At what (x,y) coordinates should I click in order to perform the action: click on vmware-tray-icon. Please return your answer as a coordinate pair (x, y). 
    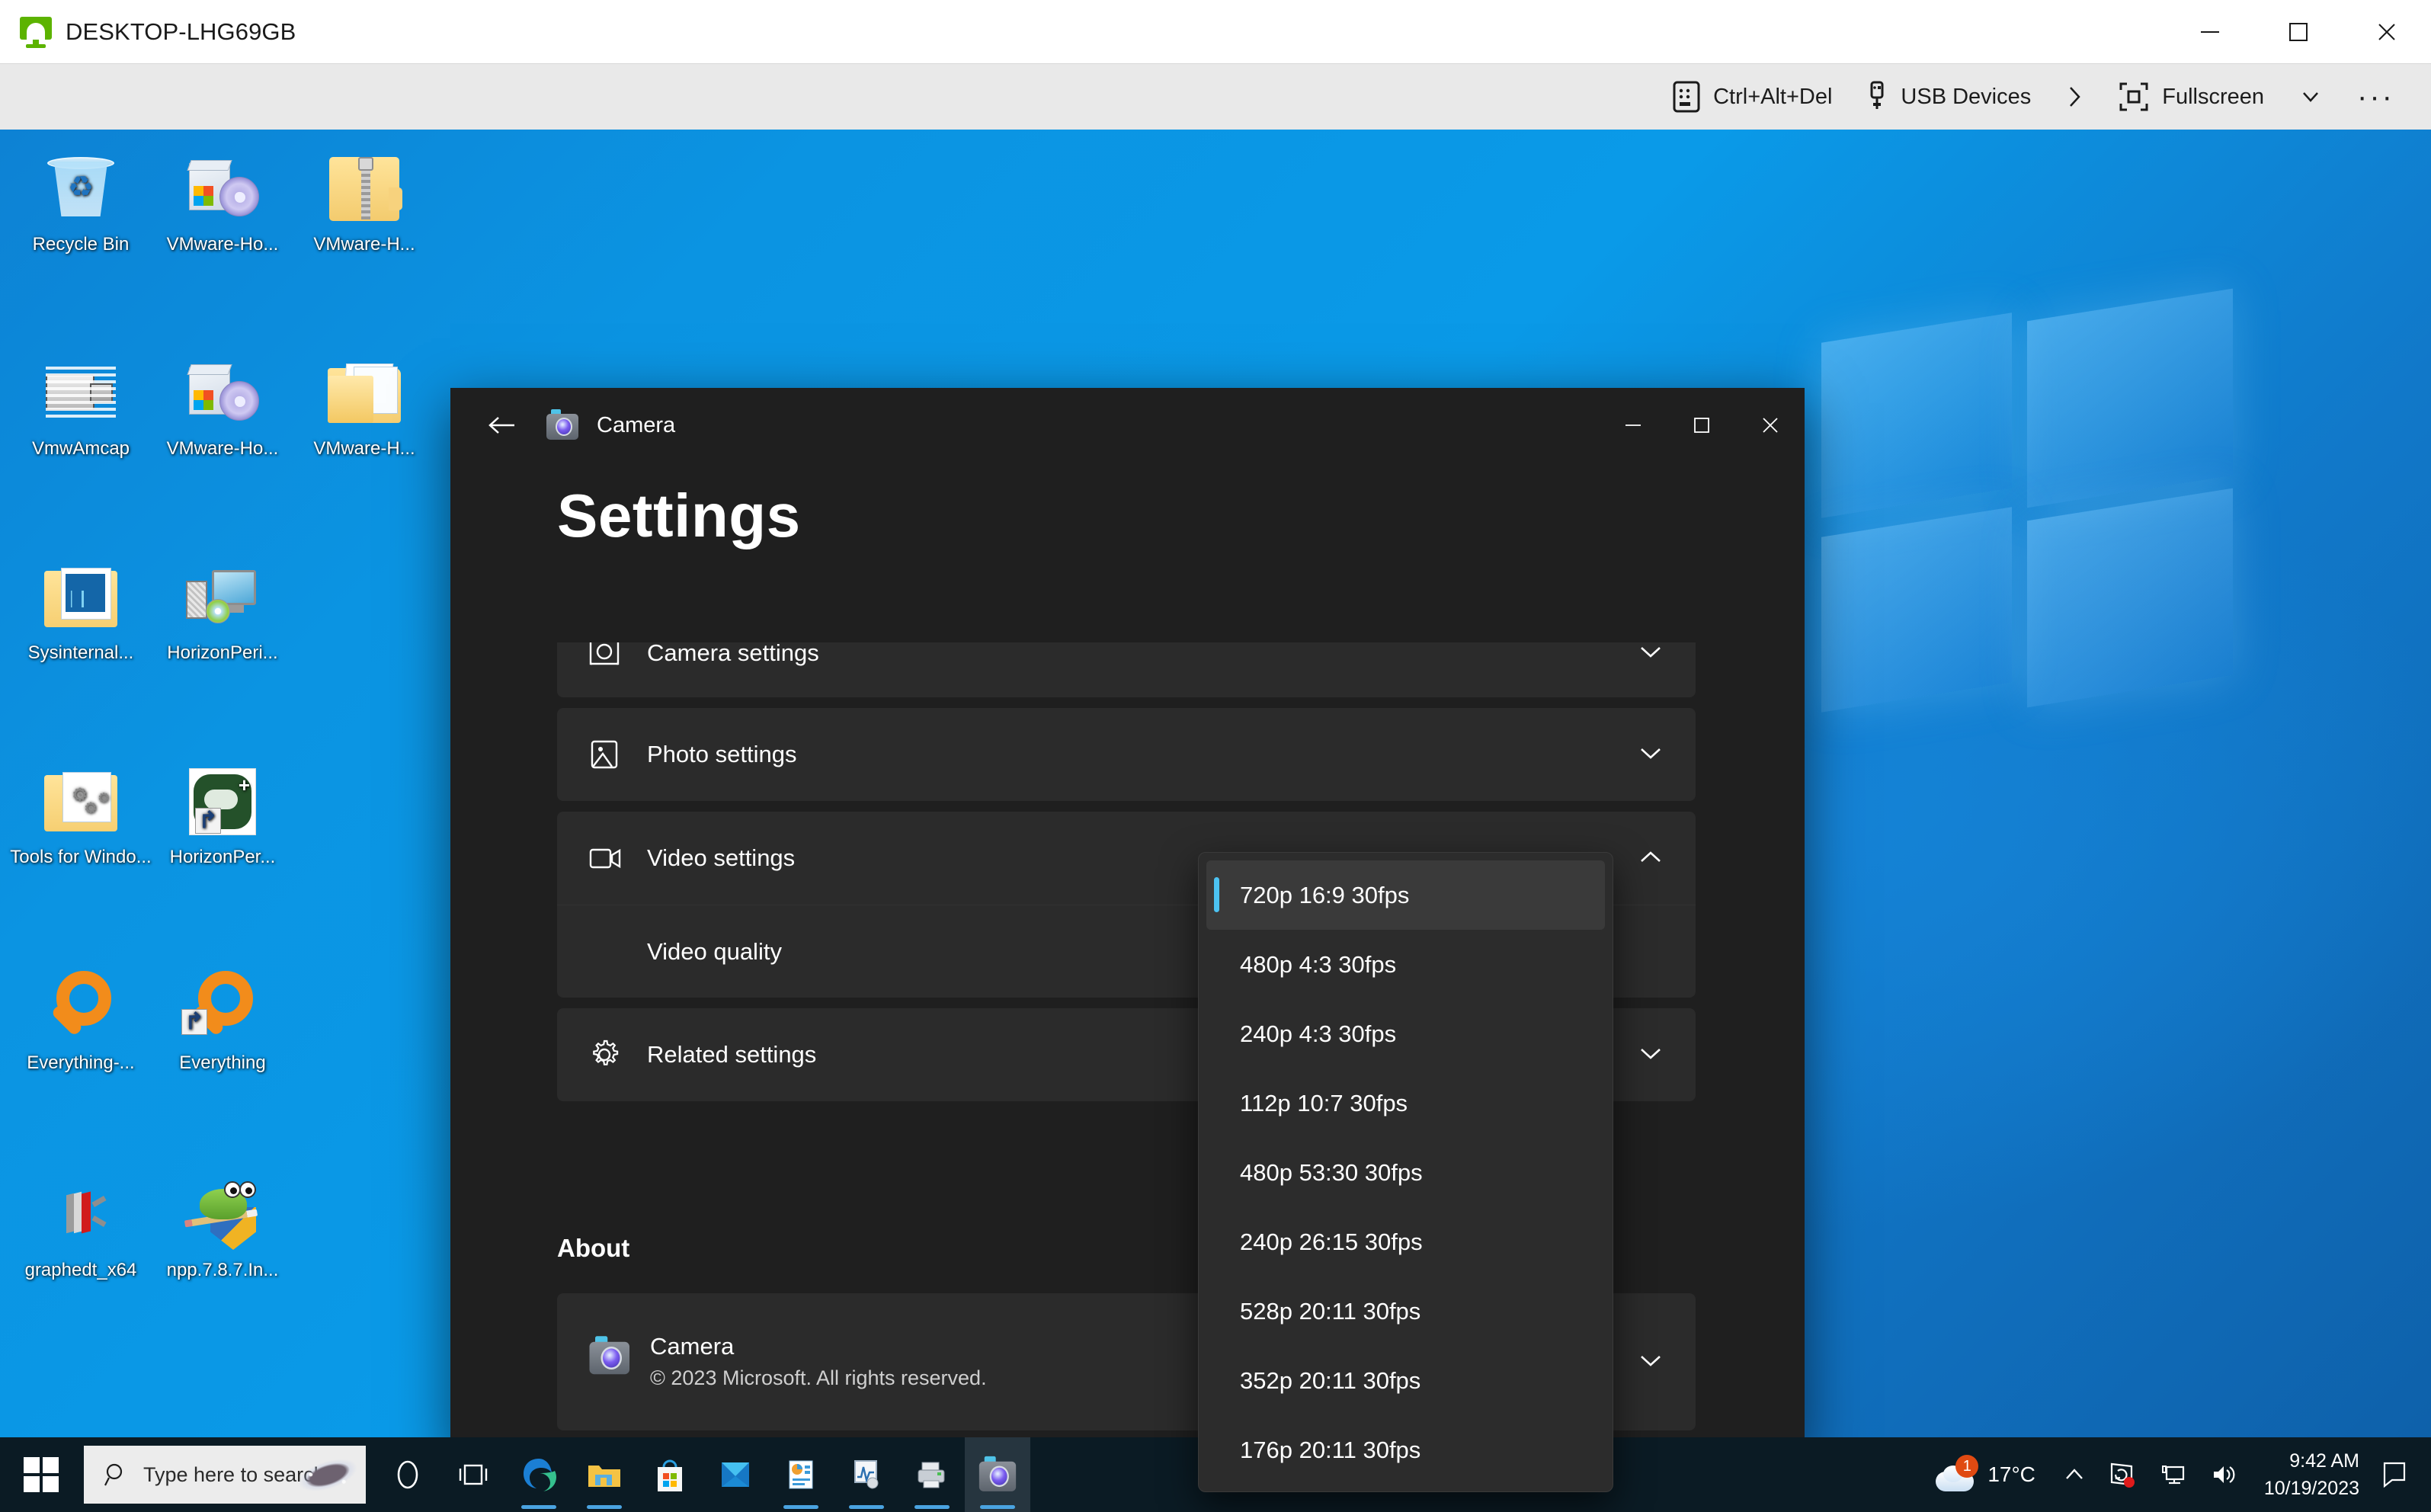
    Looking at the image, I should click on (2122, 1474).